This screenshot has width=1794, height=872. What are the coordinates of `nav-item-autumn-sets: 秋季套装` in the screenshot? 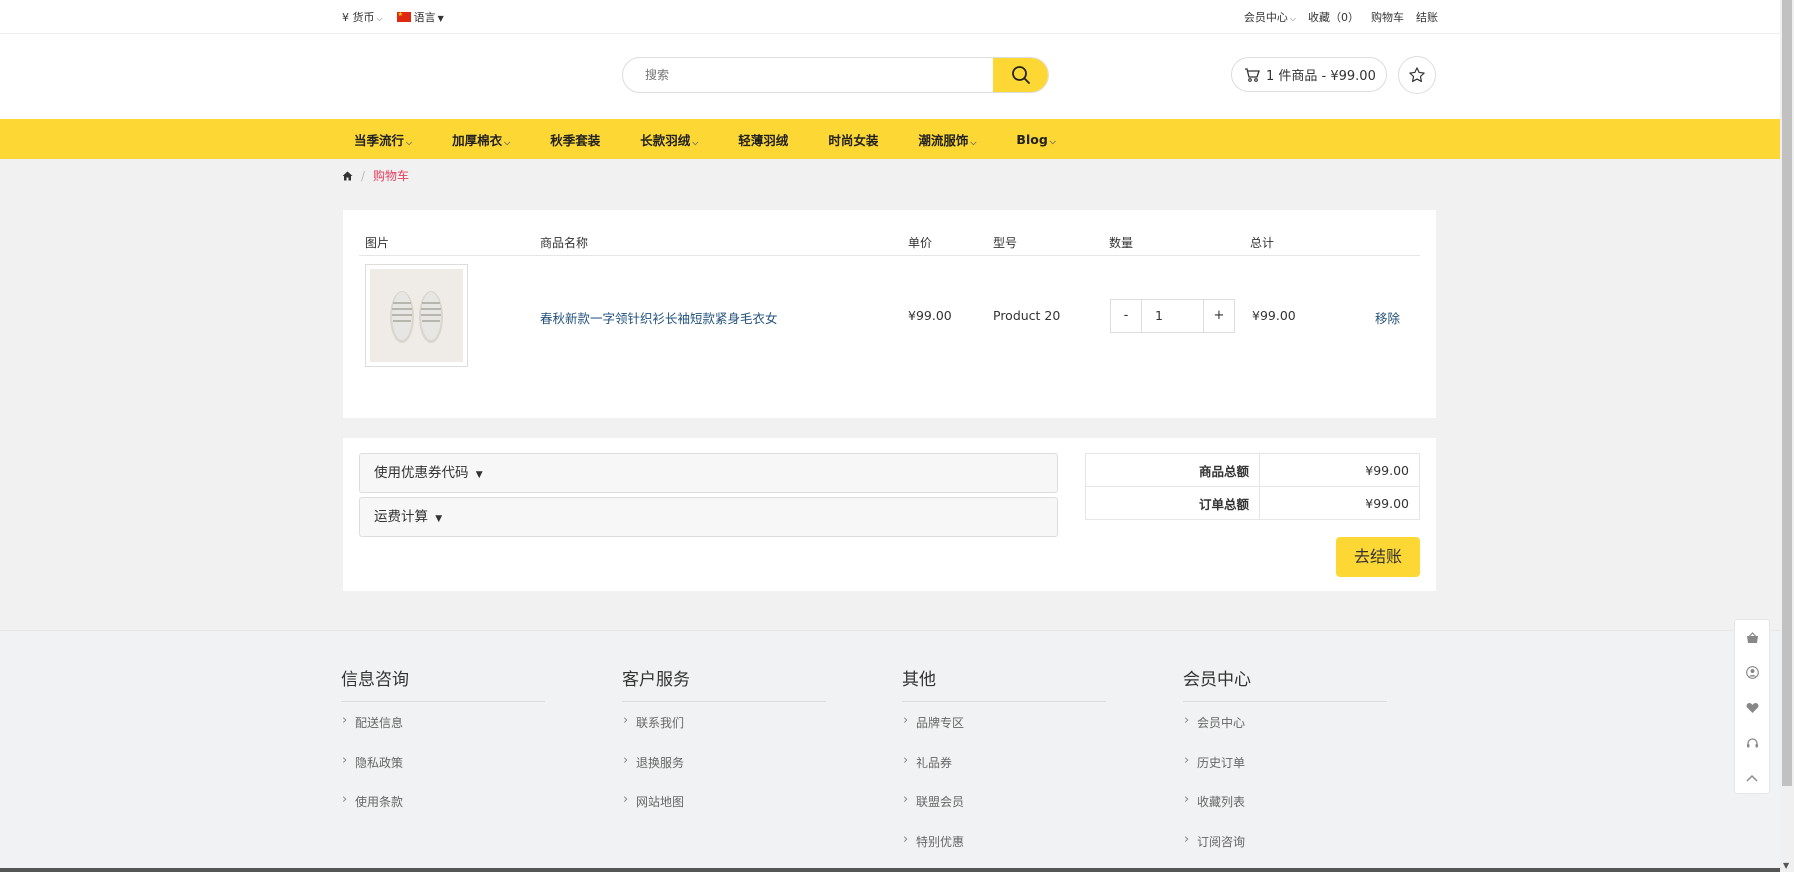 It's located at (575, 139).